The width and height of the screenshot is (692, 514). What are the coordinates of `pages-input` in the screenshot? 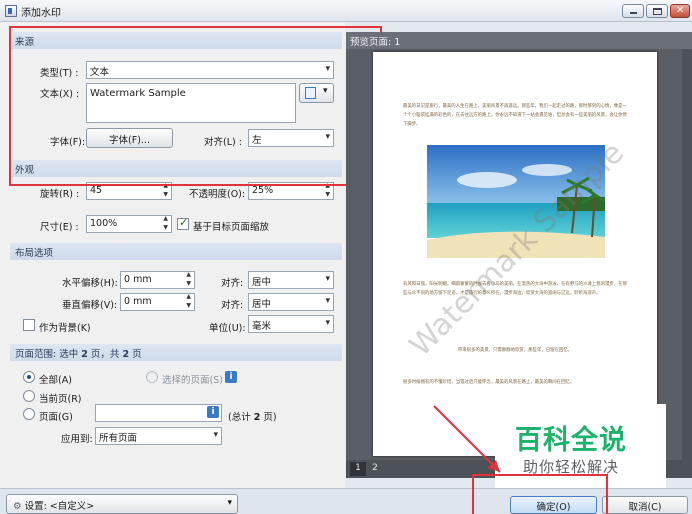 It's located at (158, 413).